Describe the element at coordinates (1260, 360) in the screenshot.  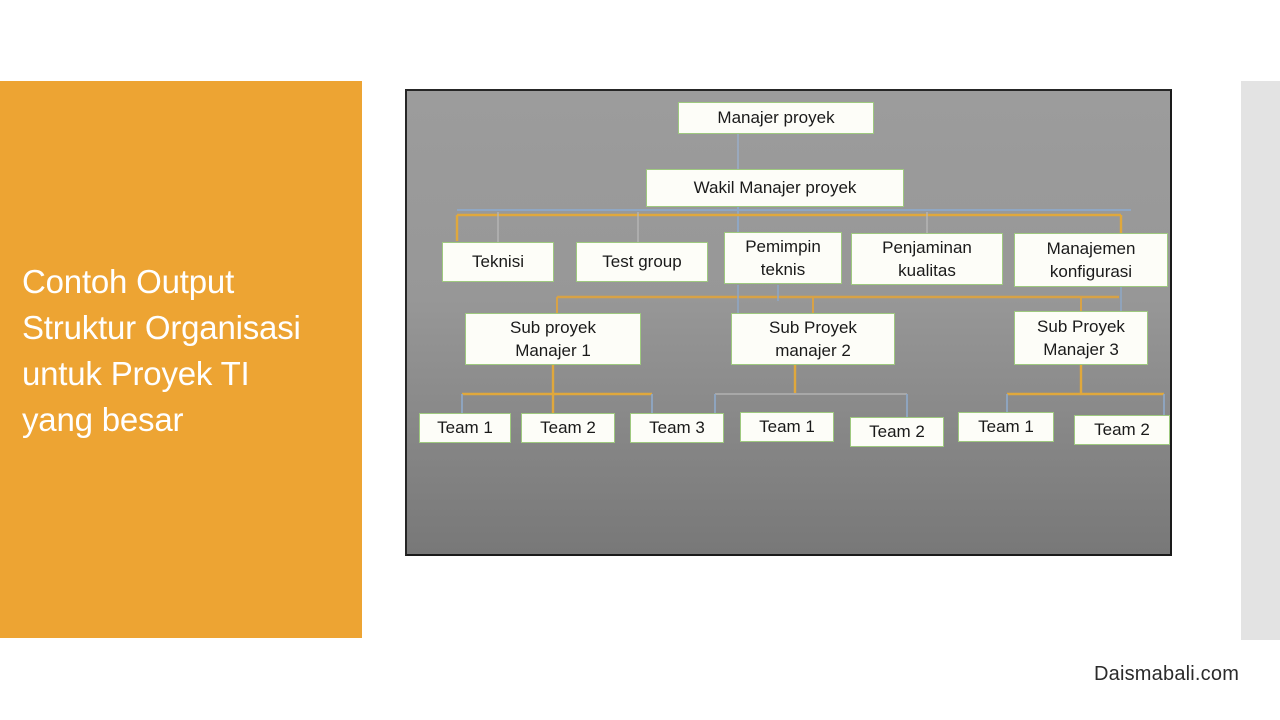
I see `right-side-strip` at that location.